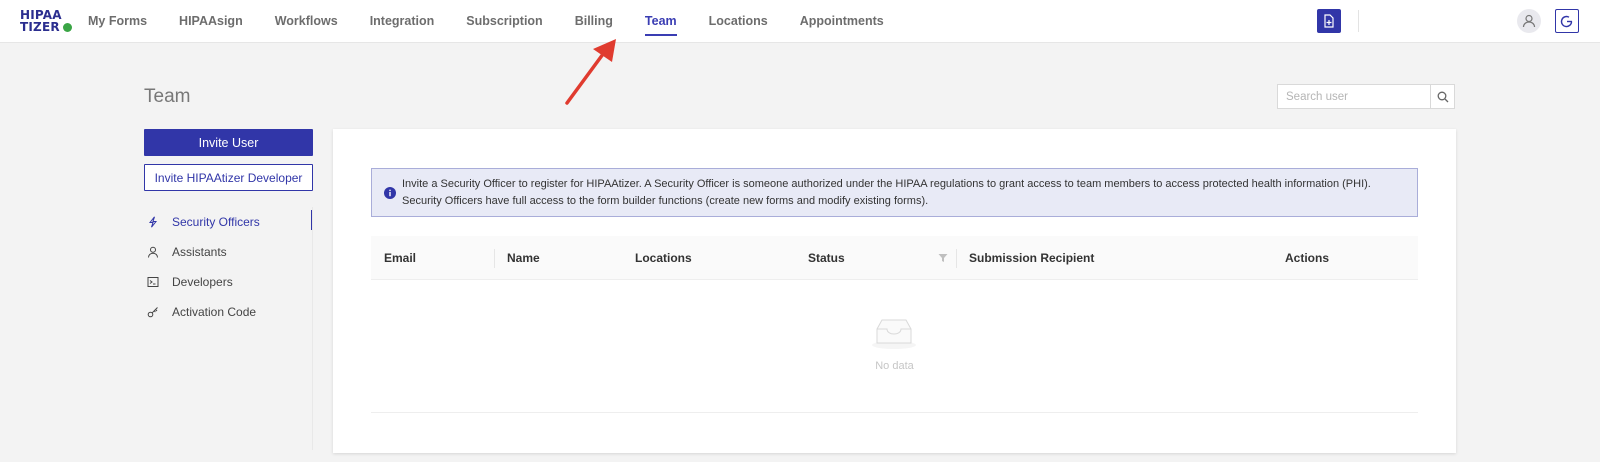 This screenshot has width=1600, height=462. Describe the element at coordinates (153, 312) in the screenshot. I see `key-icon` at that location.